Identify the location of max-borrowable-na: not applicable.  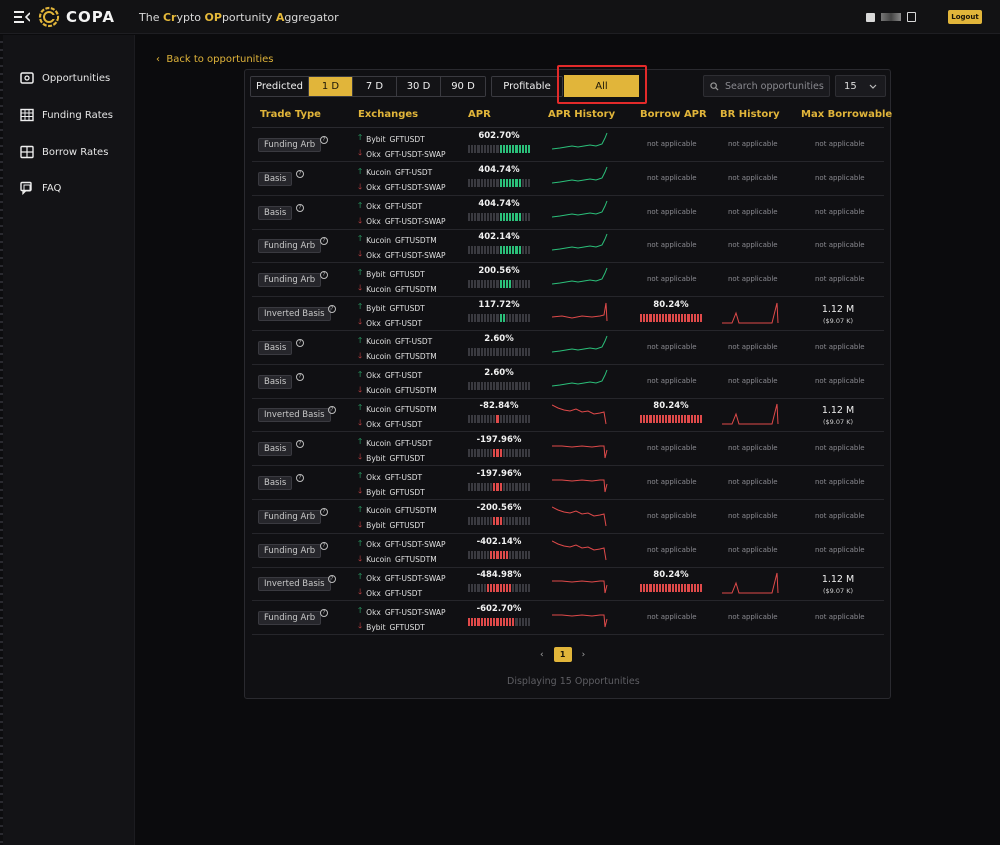
(840, 177).